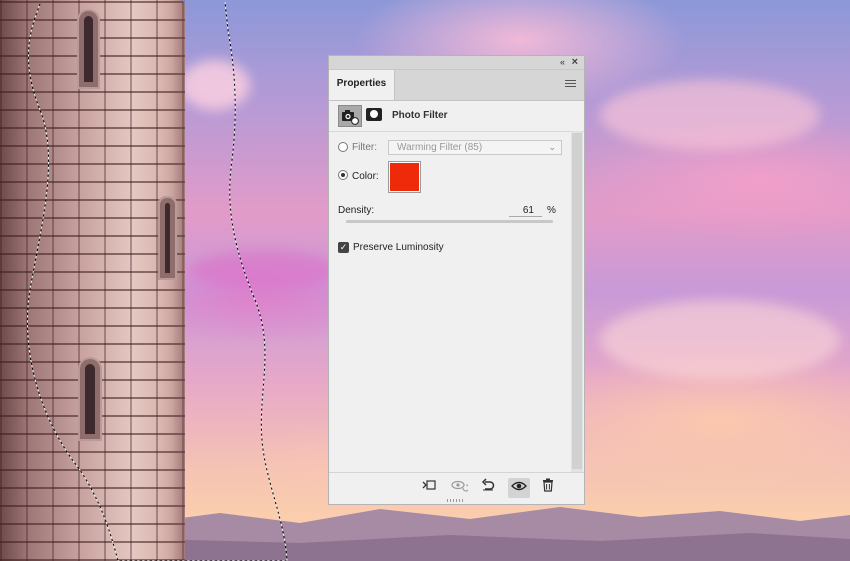  I want to click on preserve-luminosity-checkbox: ✓, so click(343, 247).